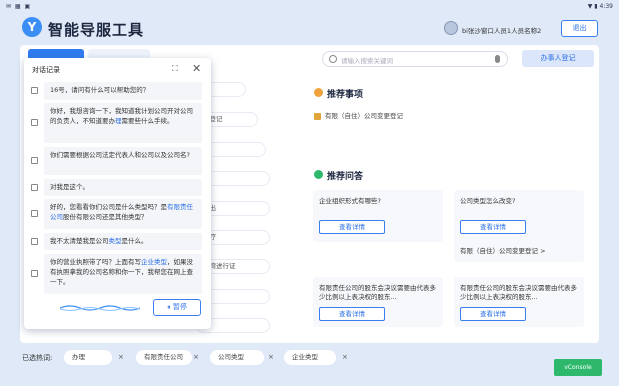  I want to click on close-icon: ✕, so click(196, 68).